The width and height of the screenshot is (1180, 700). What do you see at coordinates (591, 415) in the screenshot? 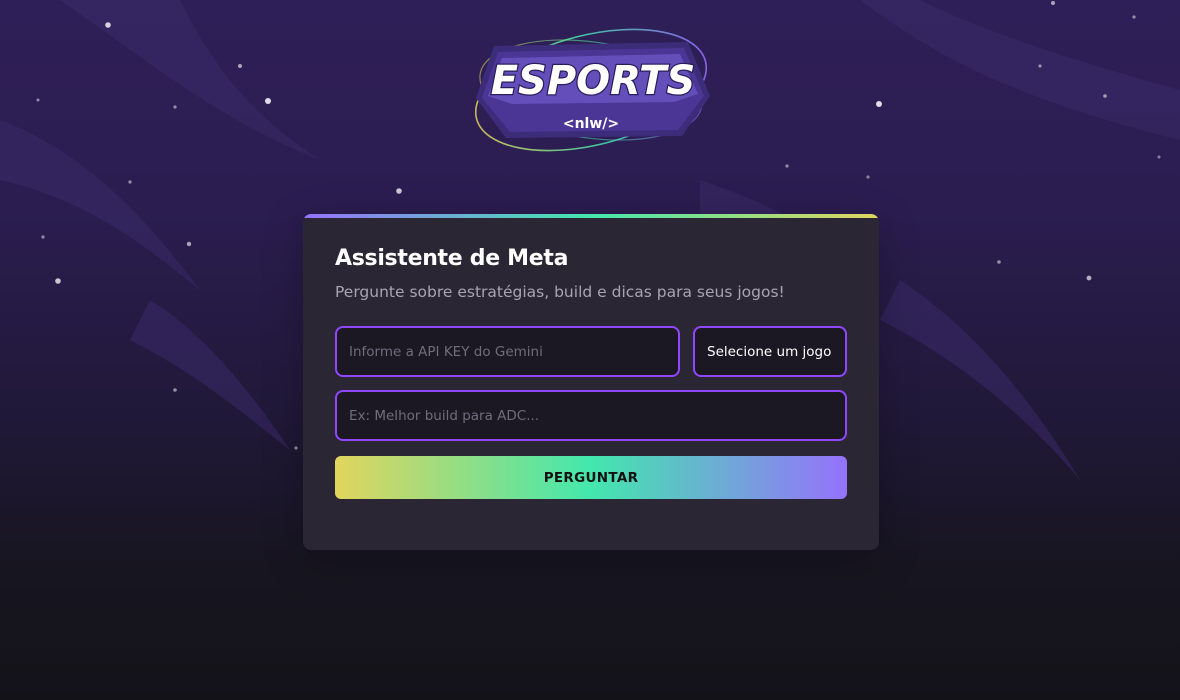
I see `question-input` at bounding box center [591, 415].